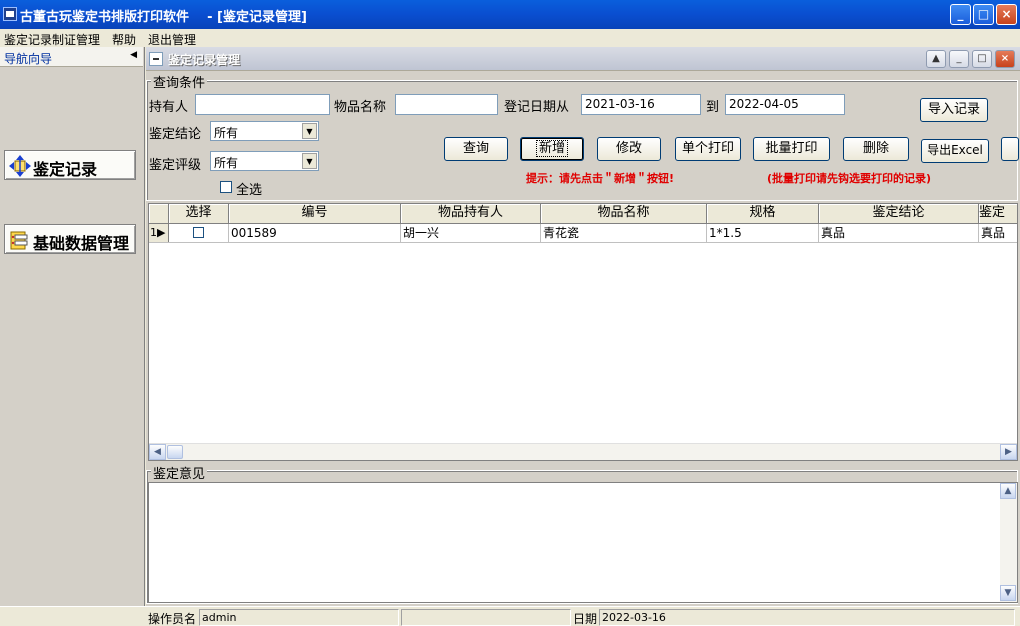 The image size is (1020, 626). What do you see at coordinates (226, 133) in the screenshot?
I see `conclusion-select-value: 所有` at bounding box center [226, 133].